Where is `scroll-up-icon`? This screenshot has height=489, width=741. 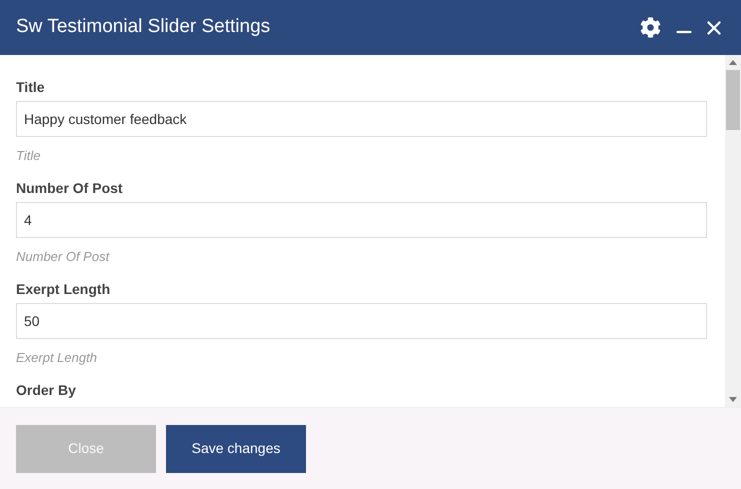 scroll-up-icon is located at coordinates (733, 62).